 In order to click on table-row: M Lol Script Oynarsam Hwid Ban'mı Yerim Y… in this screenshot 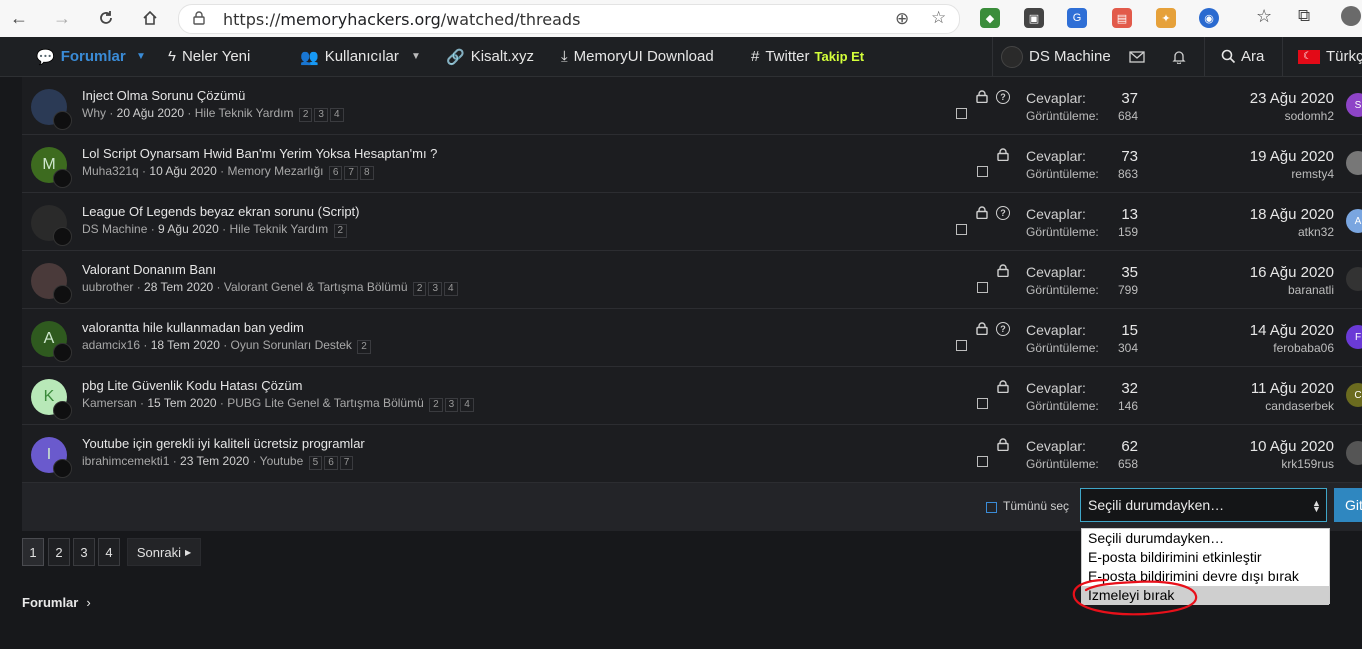, I will do `click(692, 164)`.